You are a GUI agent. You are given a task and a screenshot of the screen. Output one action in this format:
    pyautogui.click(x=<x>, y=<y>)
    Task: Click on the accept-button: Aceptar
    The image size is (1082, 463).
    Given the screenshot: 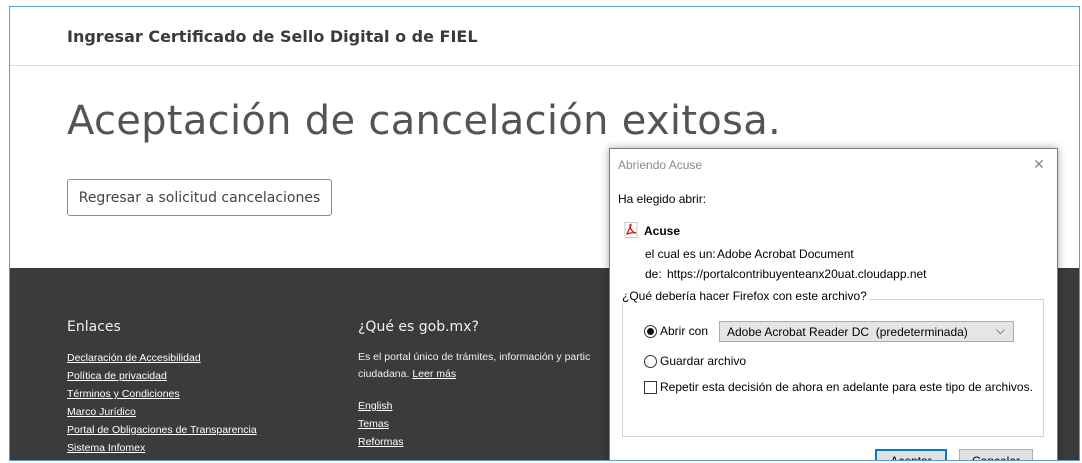 What is the action you would take?
    pyautogui.click(x=911, y=454)
    